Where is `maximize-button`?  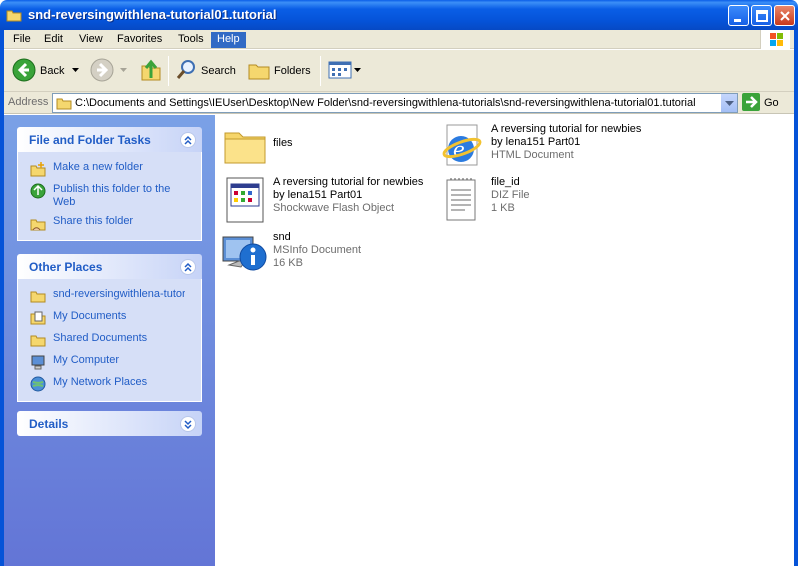 maximize-button is located at coordinates (761, 15).